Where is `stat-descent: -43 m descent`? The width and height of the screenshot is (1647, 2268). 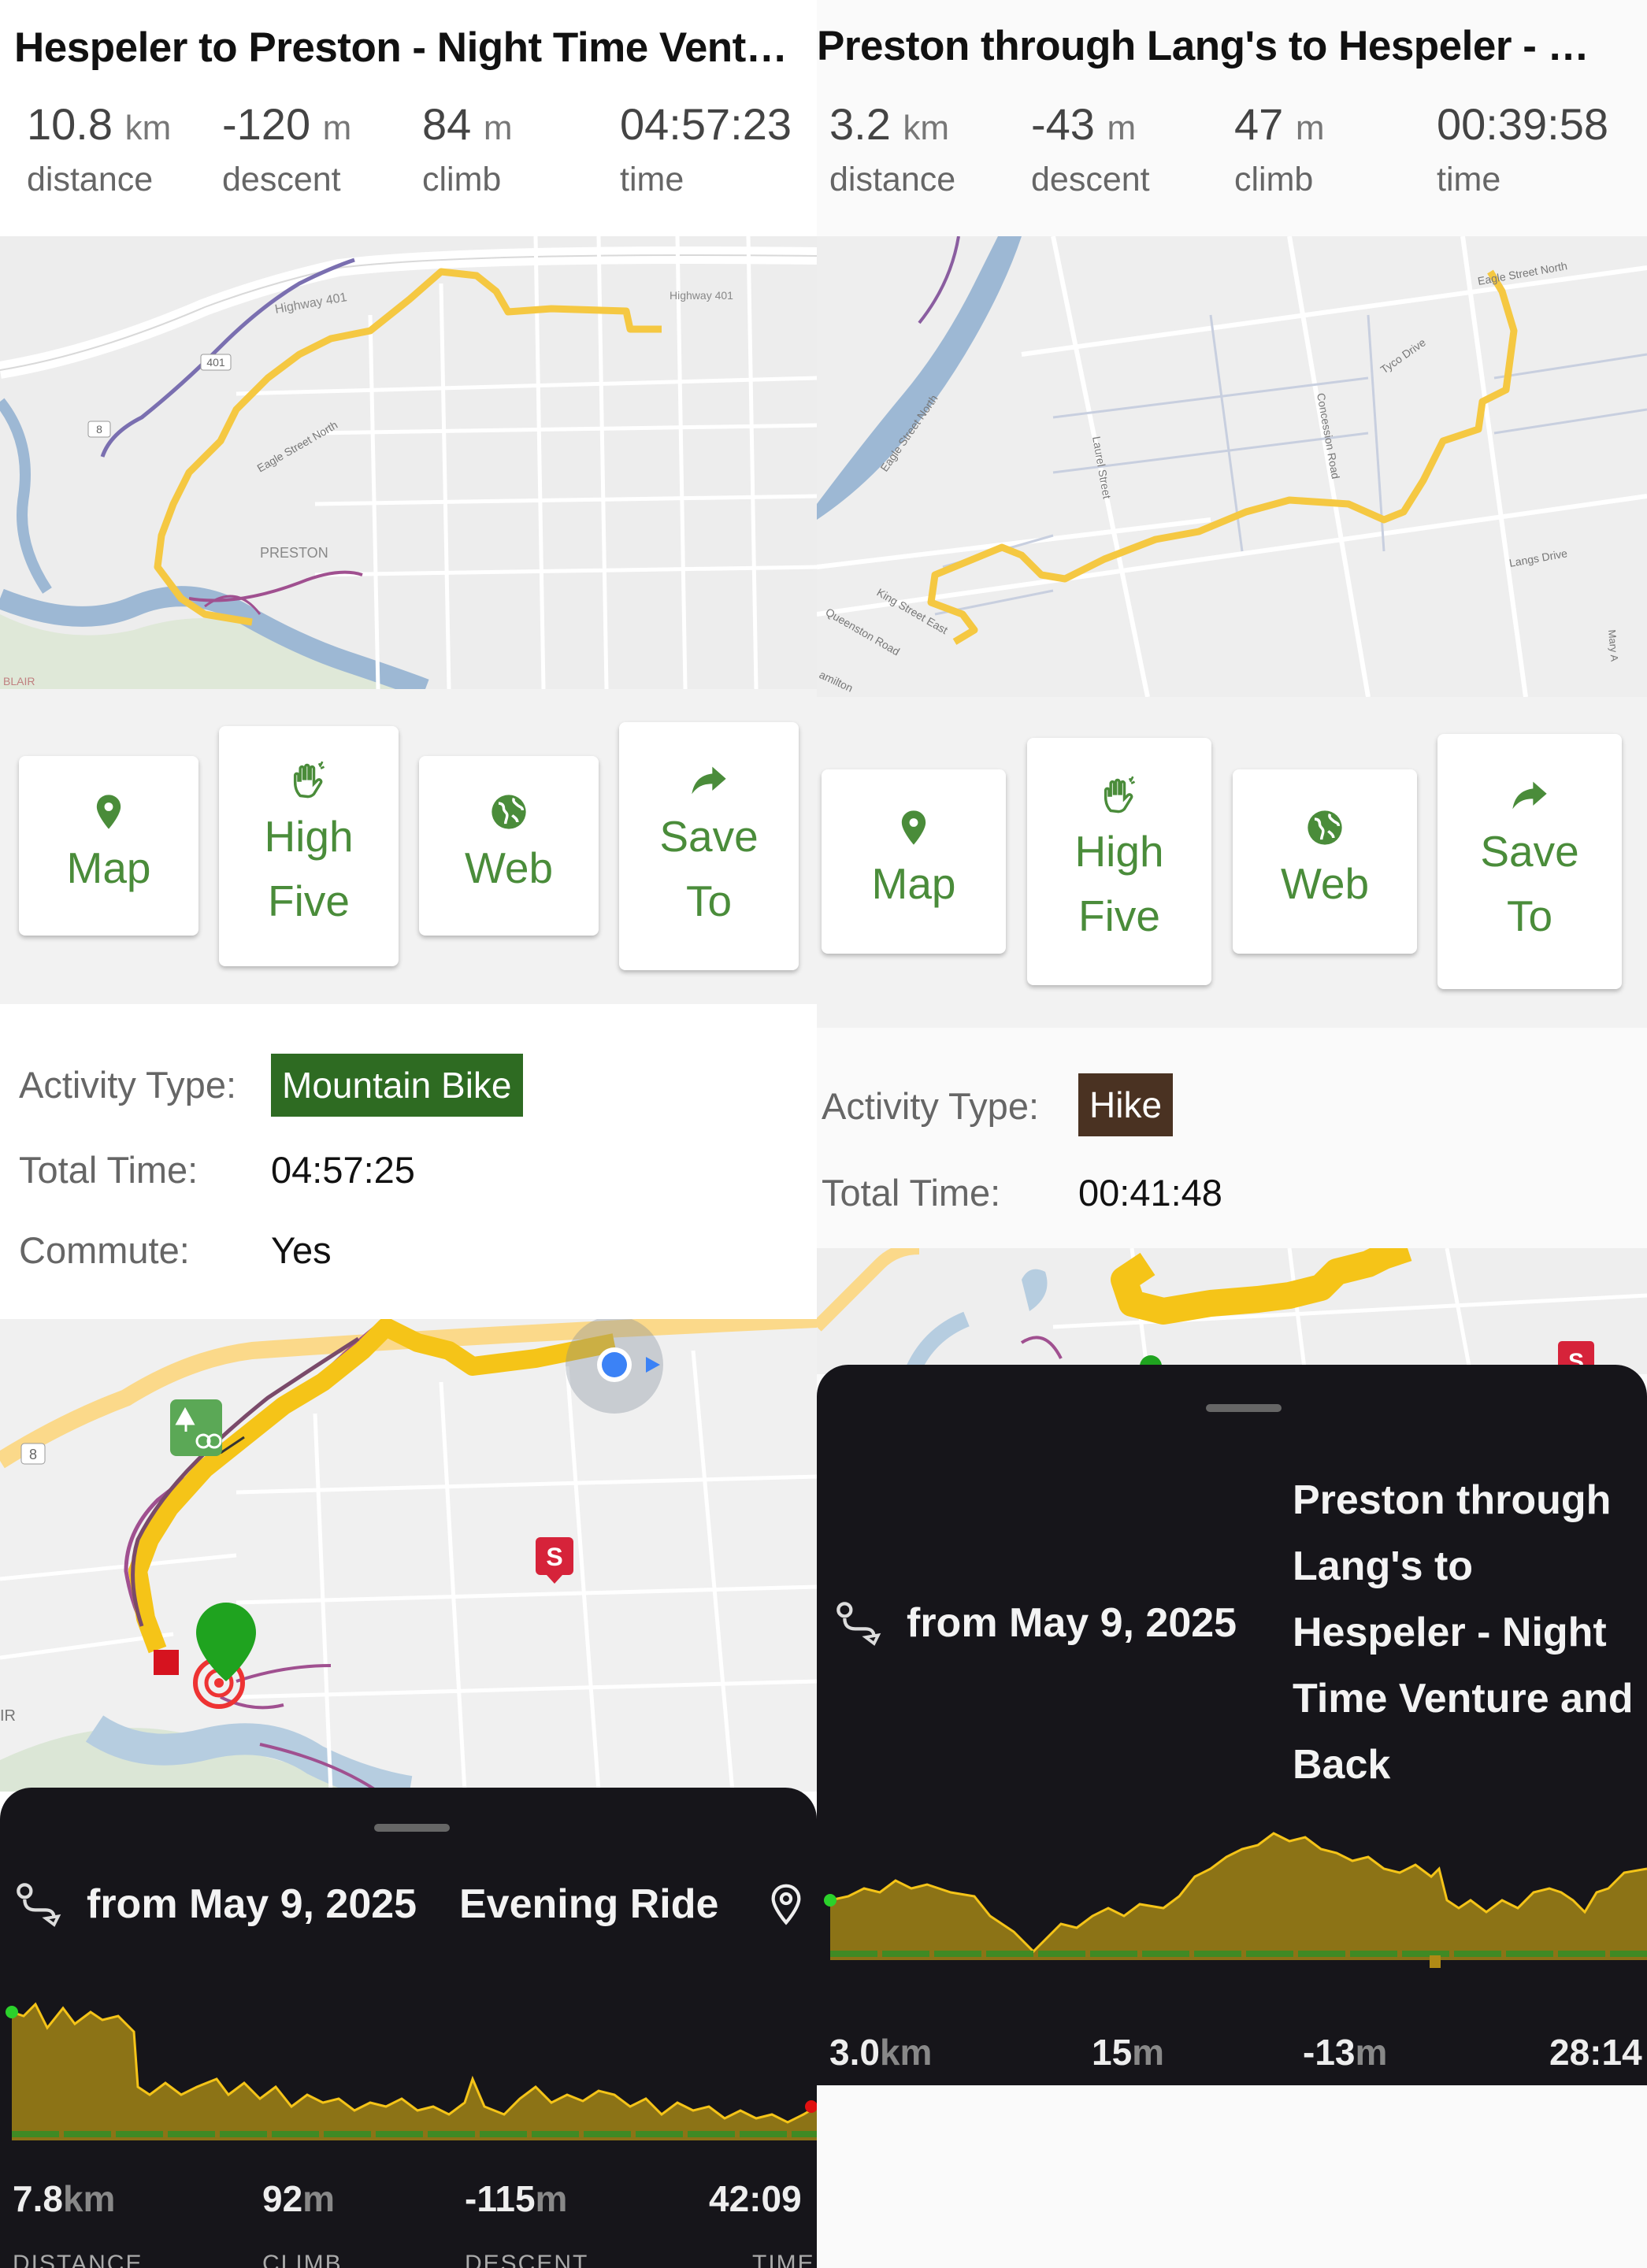 stat-descent: -43 m descent is located at coordinates (1090, 148).